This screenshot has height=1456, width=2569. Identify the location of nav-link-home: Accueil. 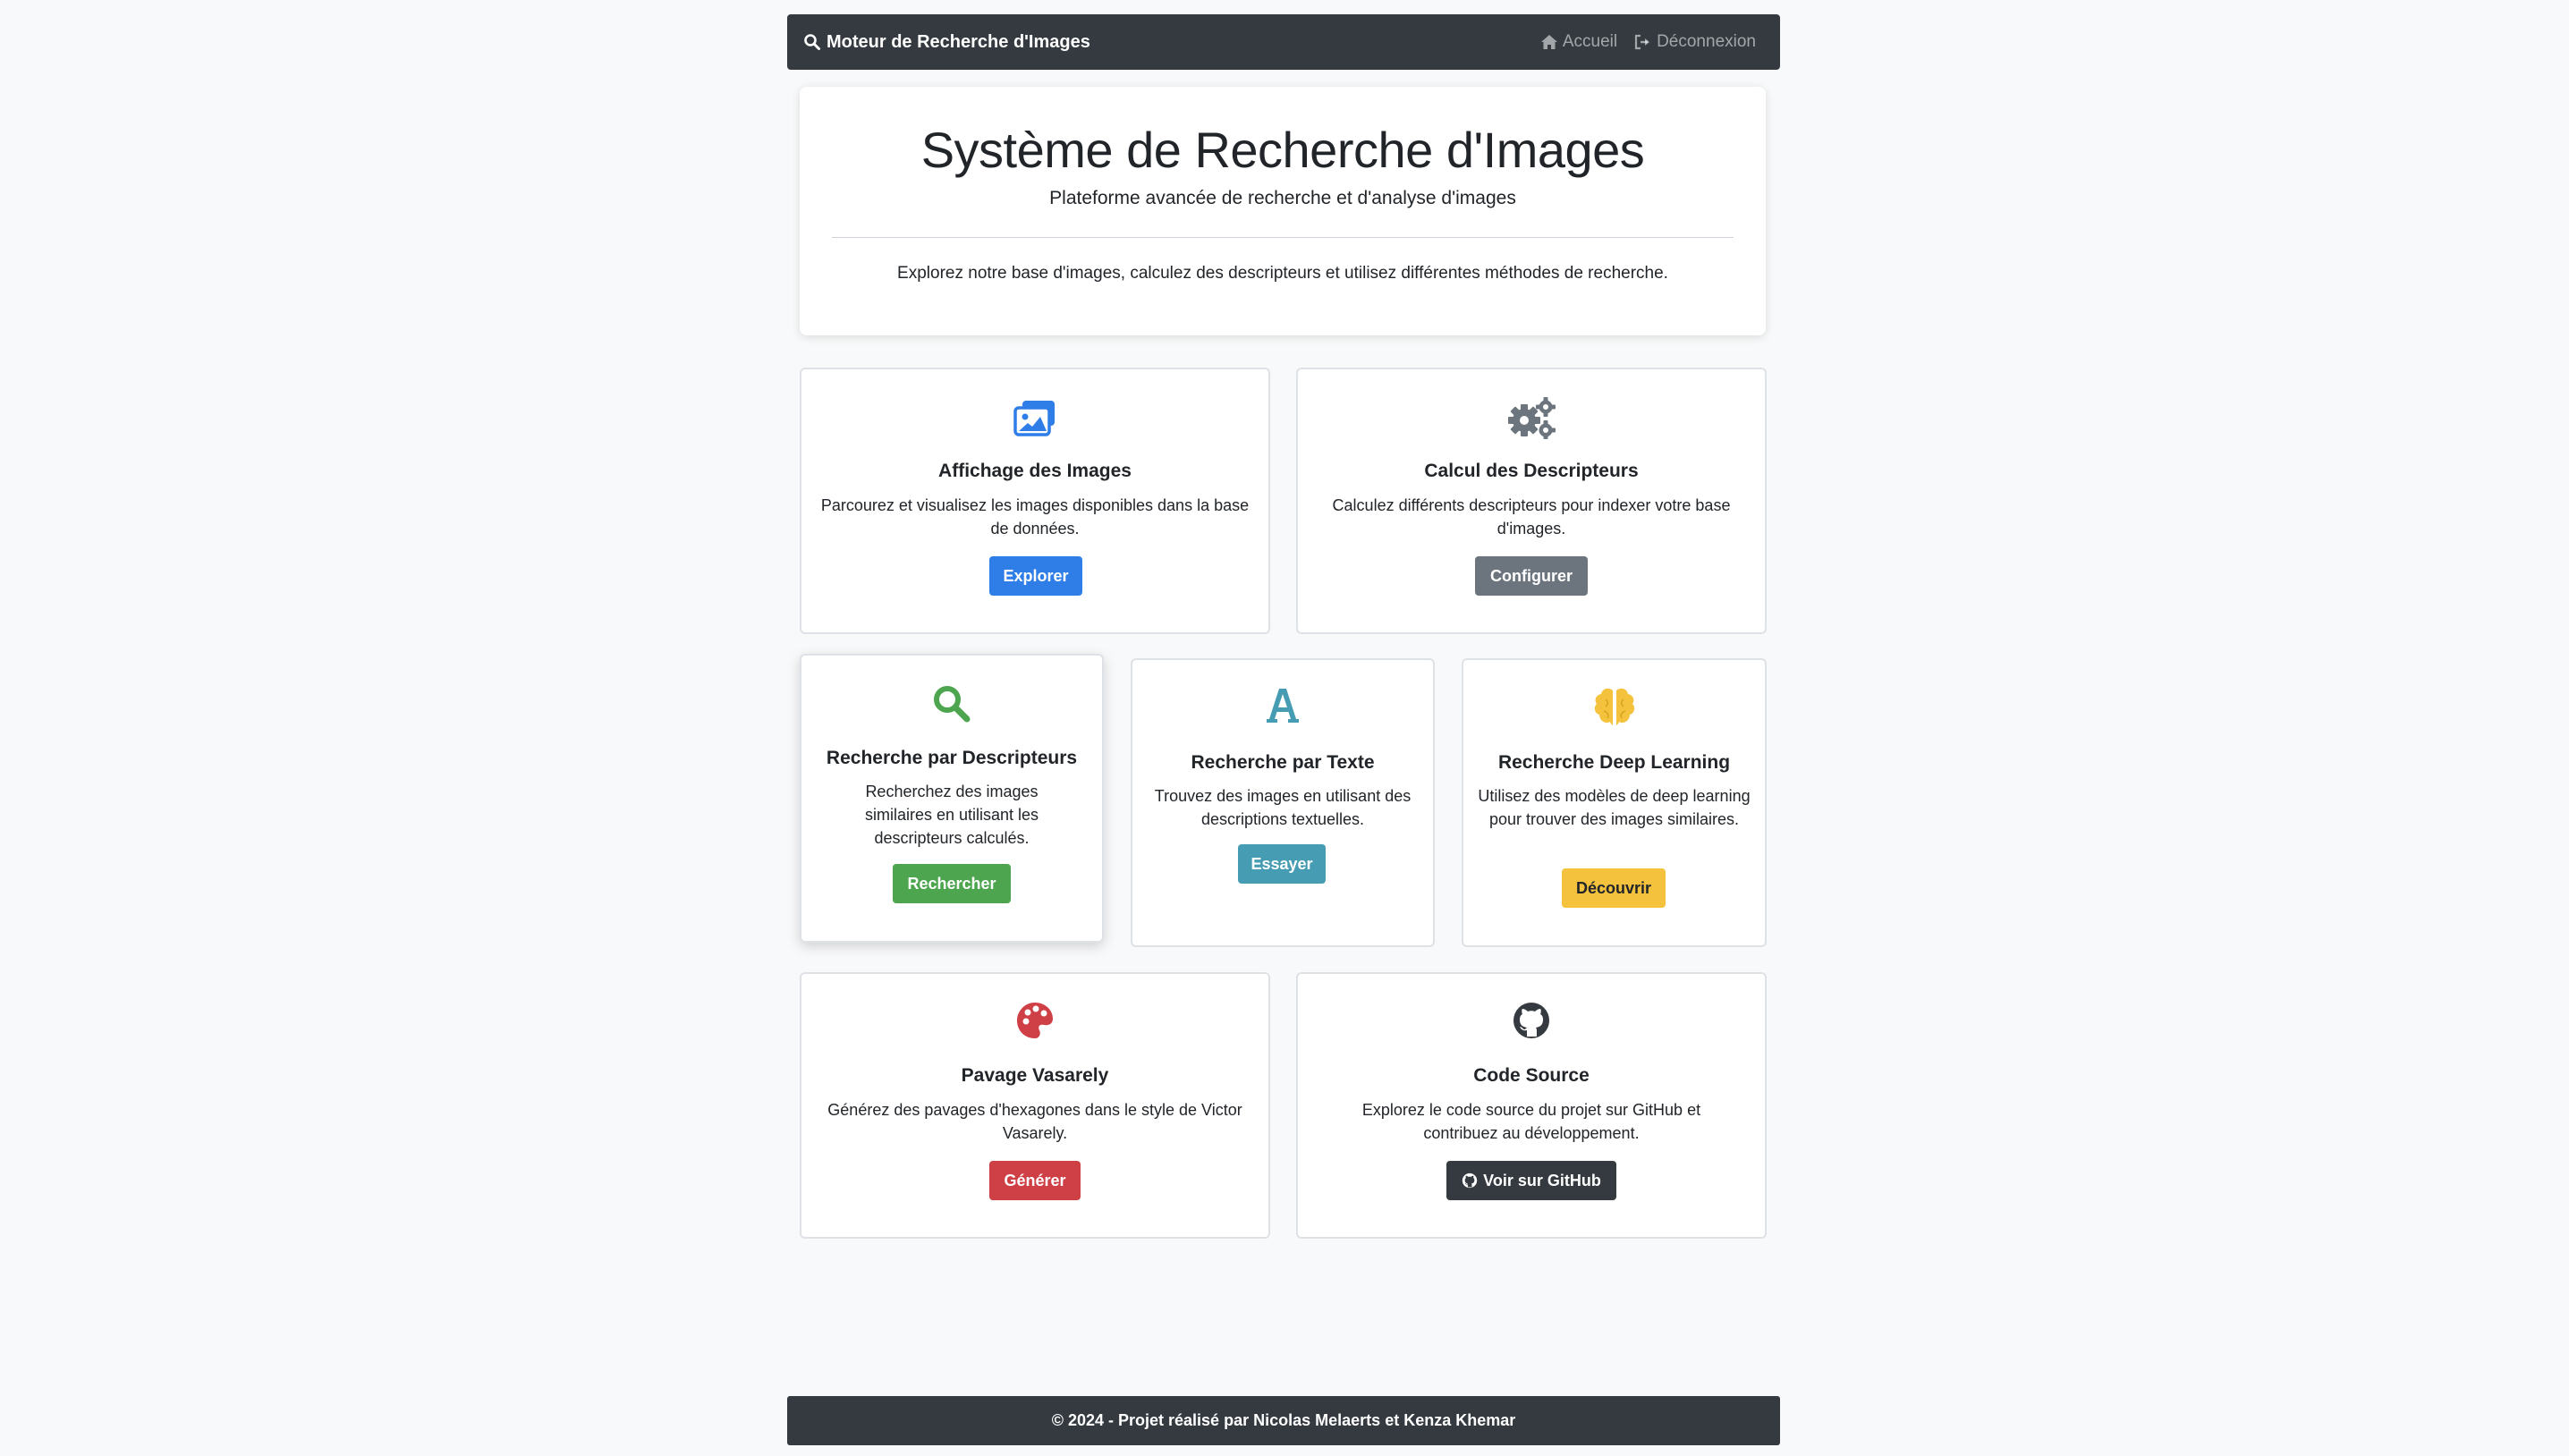
(1579, 42).